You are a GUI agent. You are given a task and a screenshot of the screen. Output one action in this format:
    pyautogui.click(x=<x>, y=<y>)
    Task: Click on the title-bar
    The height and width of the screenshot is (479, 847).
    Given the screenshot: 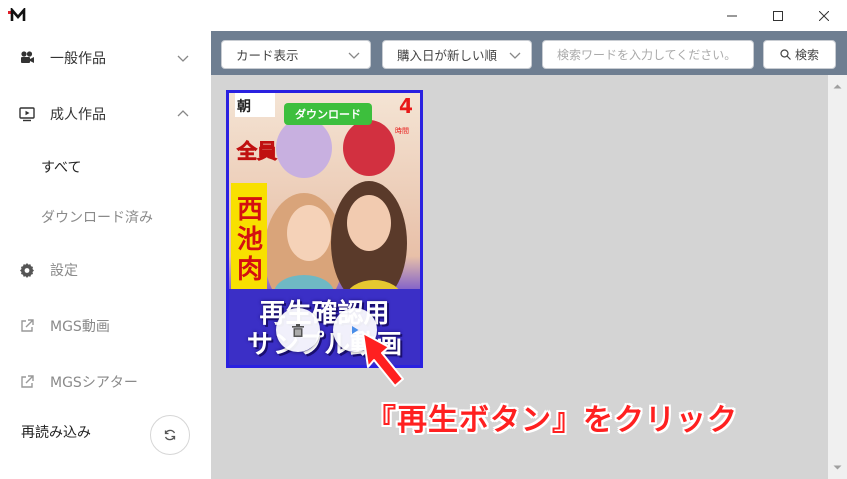 What is the action you would take?
    pyautogui.click(x=423, y=15)
    